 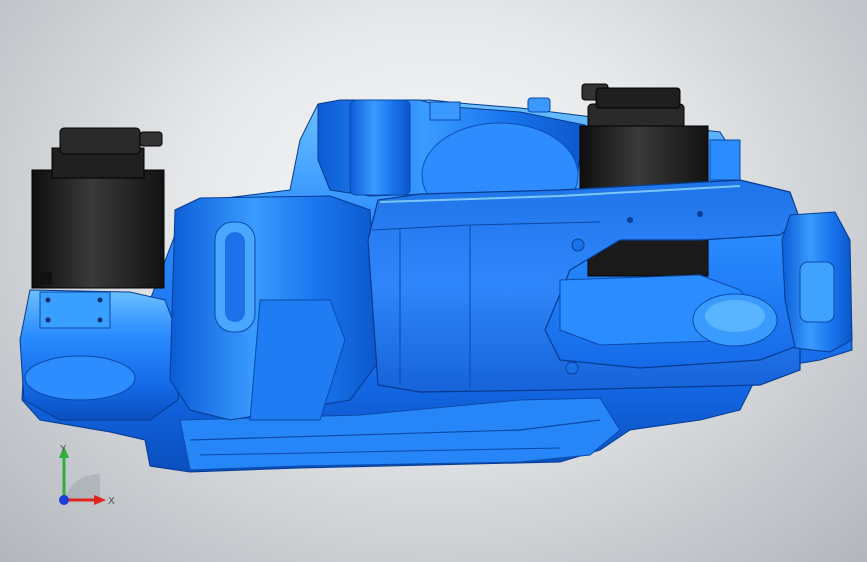 I want to click on y-axis-label: Y, so click(x=63, y=449).